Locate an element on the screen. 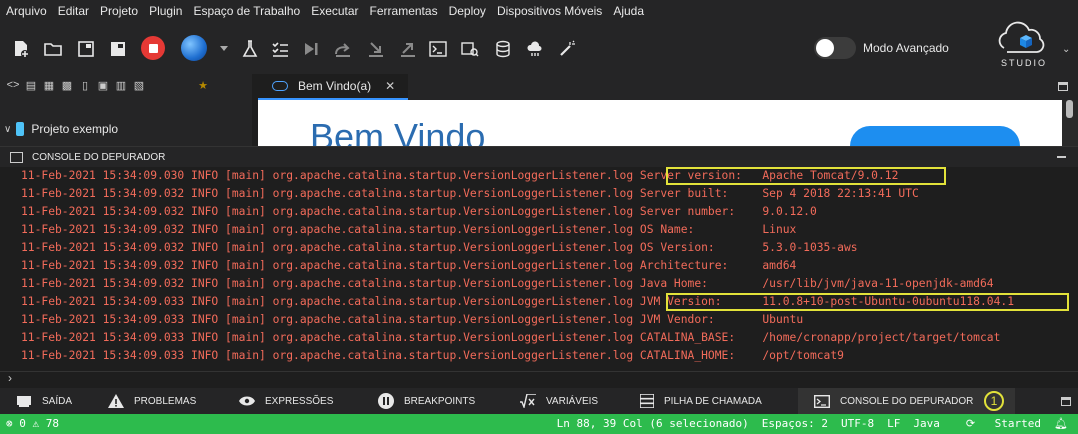  line-ending: LF is located at coordinates (893, 423).